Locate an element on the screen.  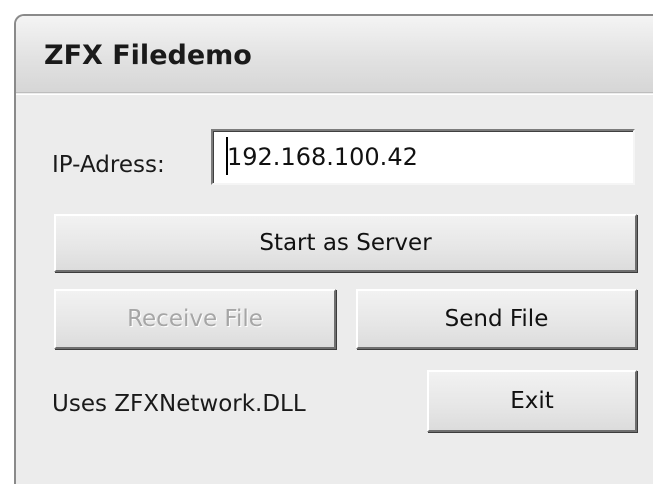
send-file-button: Send File is located at coordinates (496, 319).